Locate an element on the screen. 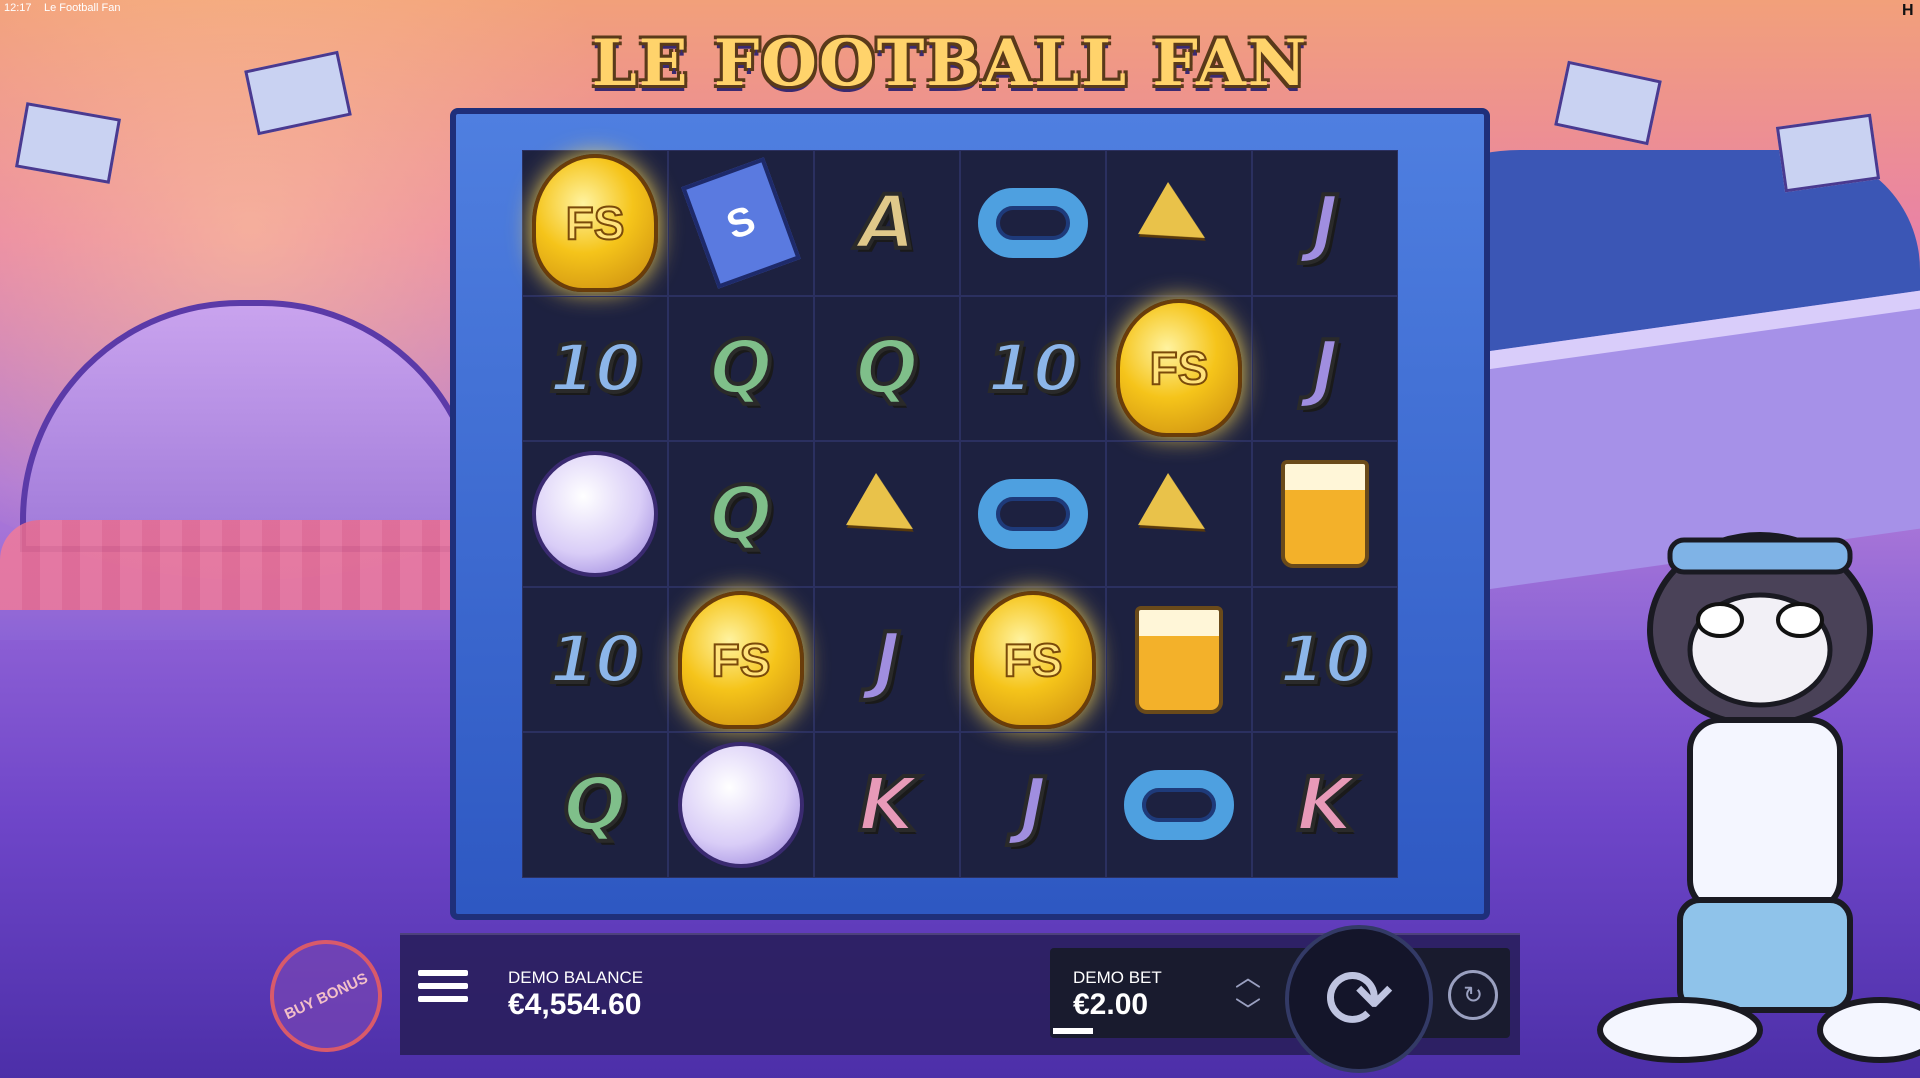 This screenshot has height=1078, width=1920. chevron-up-icon: ︿ is located at coordinates (1248, 977).